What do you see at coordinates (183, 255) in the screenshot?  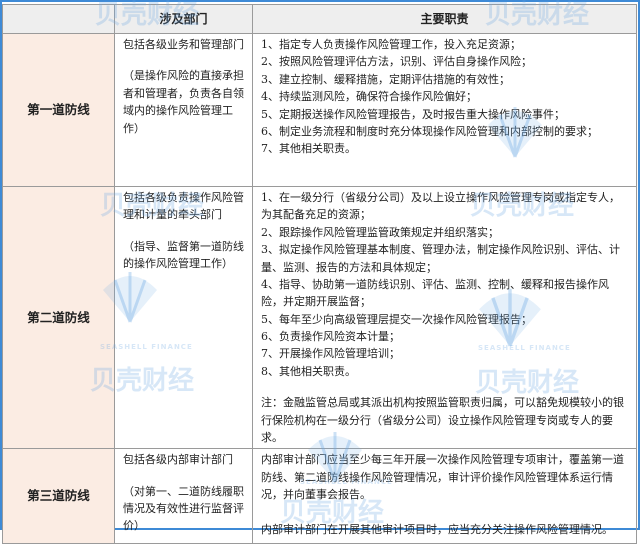 I see `department-note: （指导、监督第一道防线的操作风险管理工作）` at bounding box center [183, 255].